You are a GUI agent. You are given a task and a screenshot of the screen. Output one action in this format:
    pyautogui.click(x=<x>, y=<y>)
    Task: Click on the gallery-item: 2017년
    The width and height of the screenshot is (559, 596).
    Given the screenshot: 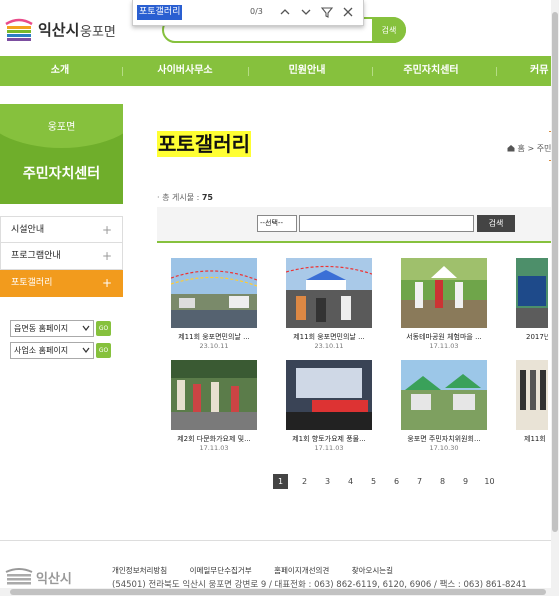 What is the action you would take?
    pyautogui.click(x=532, y=306)
    